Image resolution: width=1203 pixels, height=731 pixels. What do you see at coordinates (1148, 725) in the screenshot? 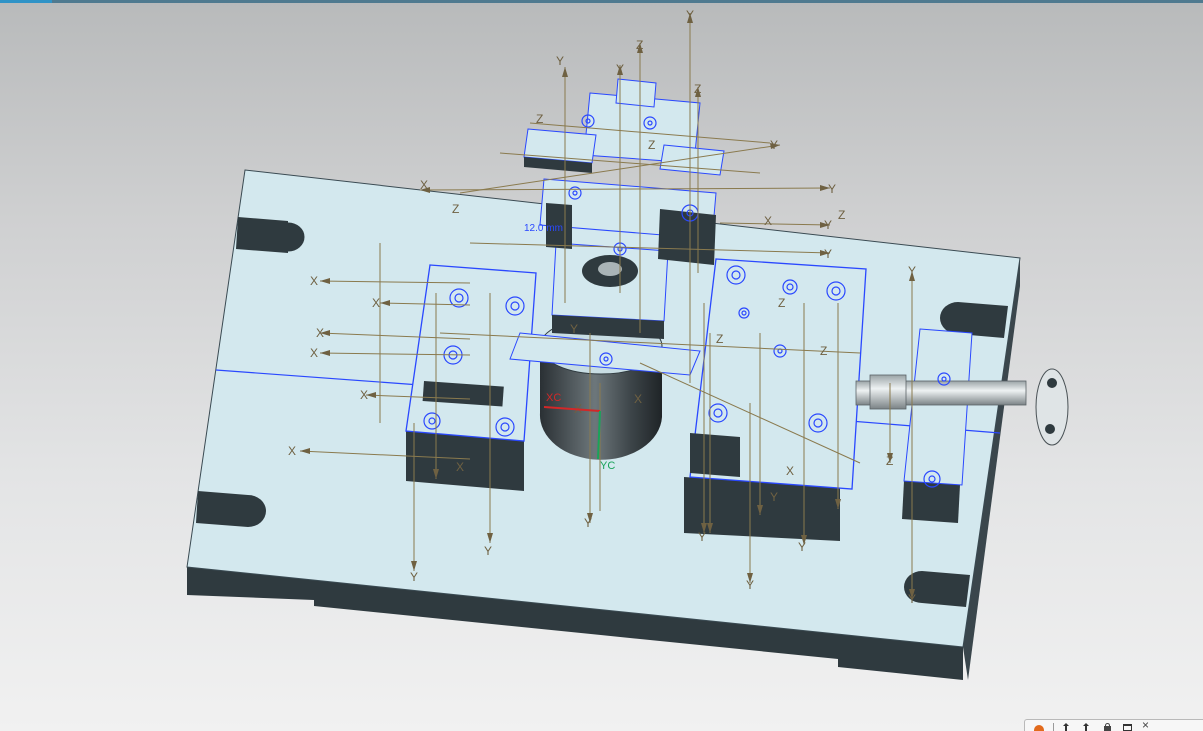
I see `close-icon` at bounding box center [1148, 725].